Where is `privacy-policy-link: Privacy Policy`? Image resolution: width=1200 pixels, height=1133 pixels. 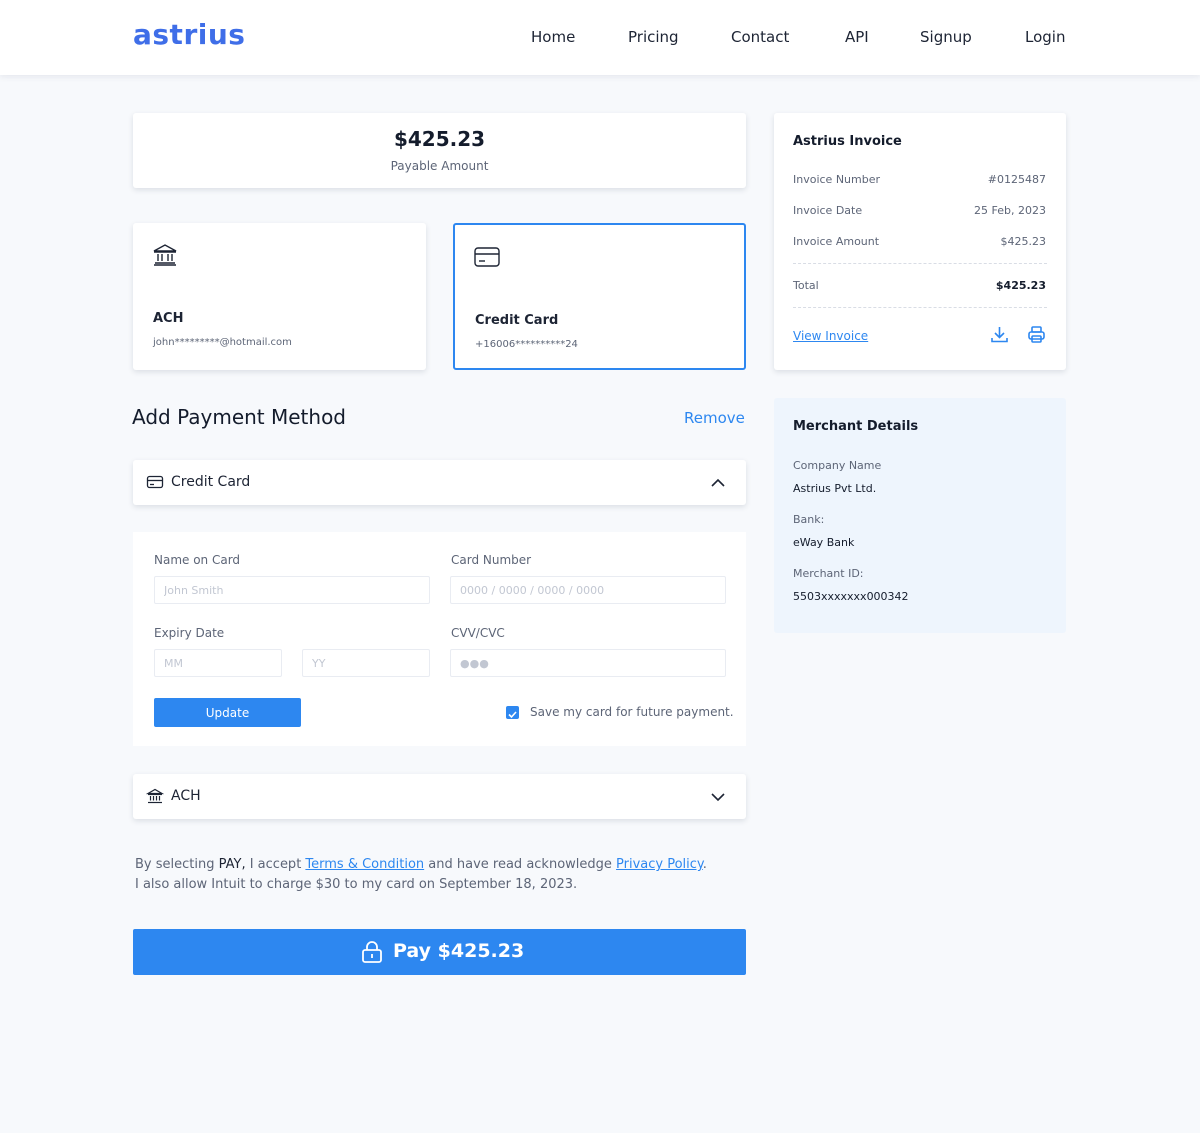 privacy-policy-link: Privacy Policy is located at coordinates (659, 864).